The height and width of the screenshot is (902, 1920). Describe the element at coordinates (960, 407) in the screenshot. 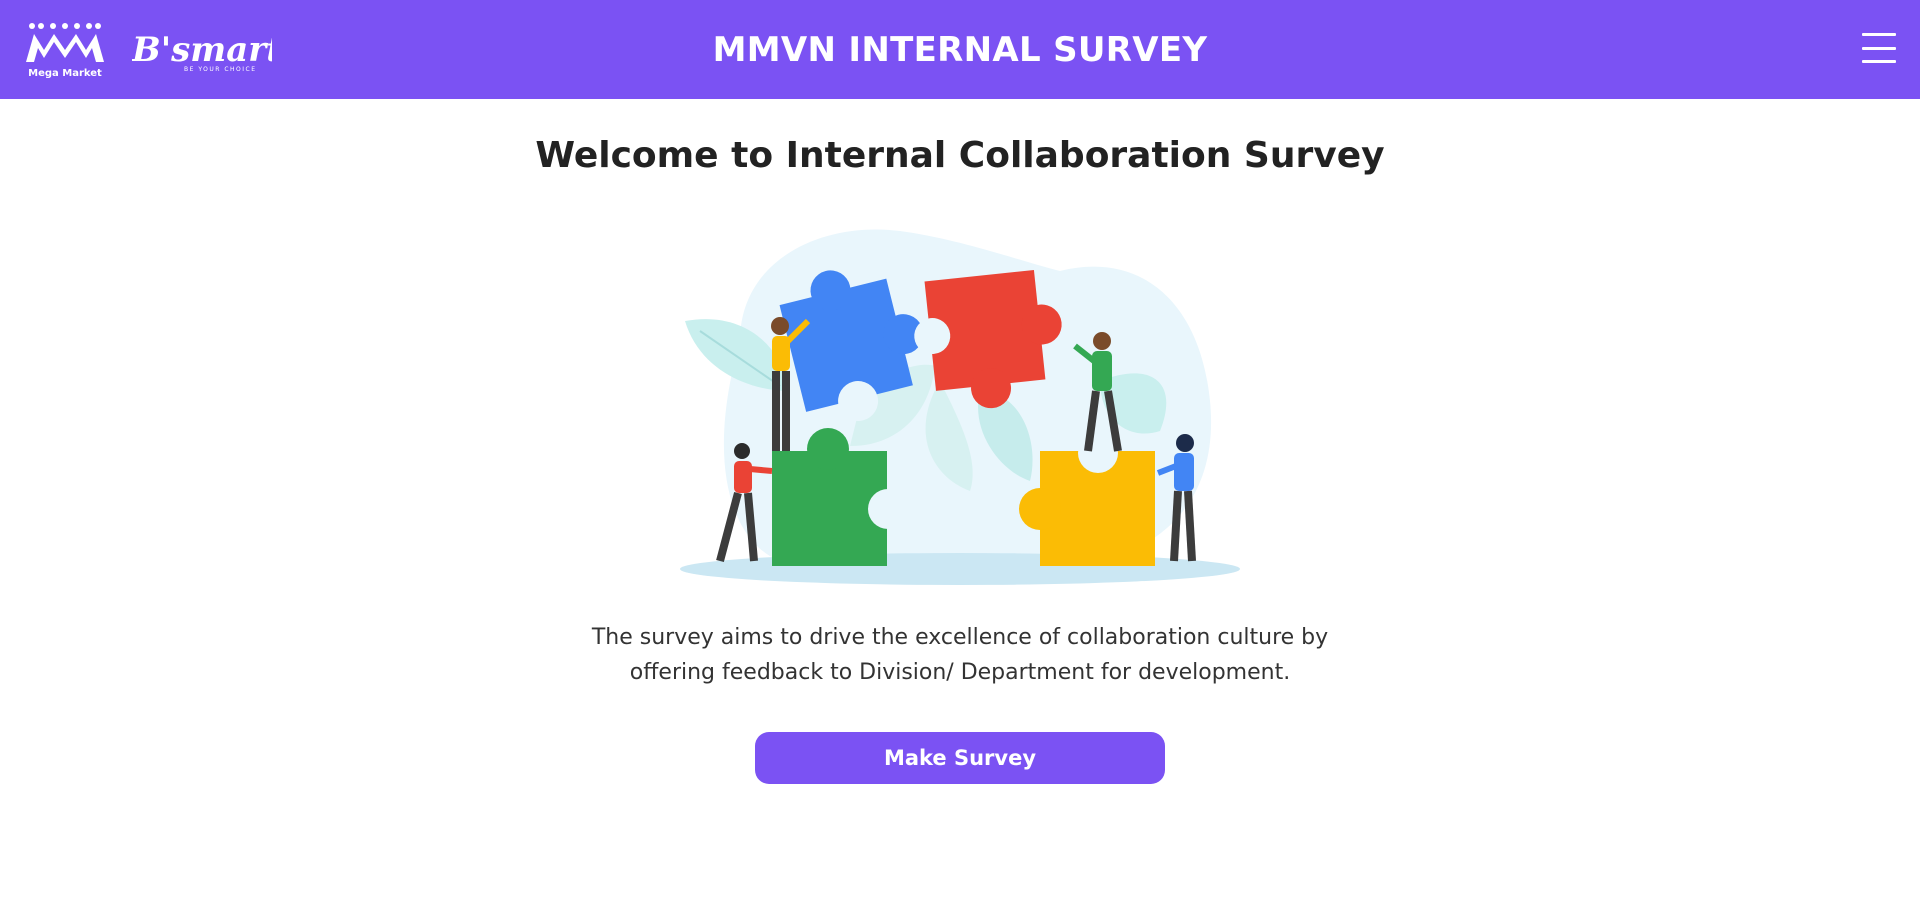

I see `puzzle-collaboration-illustration` at that location.